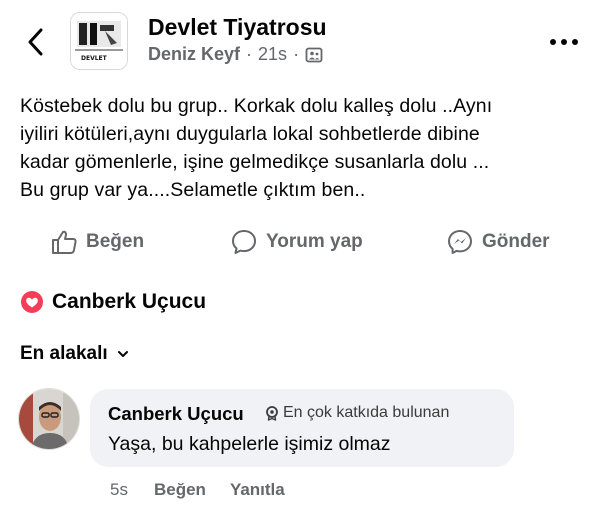 This screenshot has height=509, width=600. What do you see at coordinates (314, 241) in the screenshot?
I see `comment-label: Yorum yap` at bounding box center [314, 241].